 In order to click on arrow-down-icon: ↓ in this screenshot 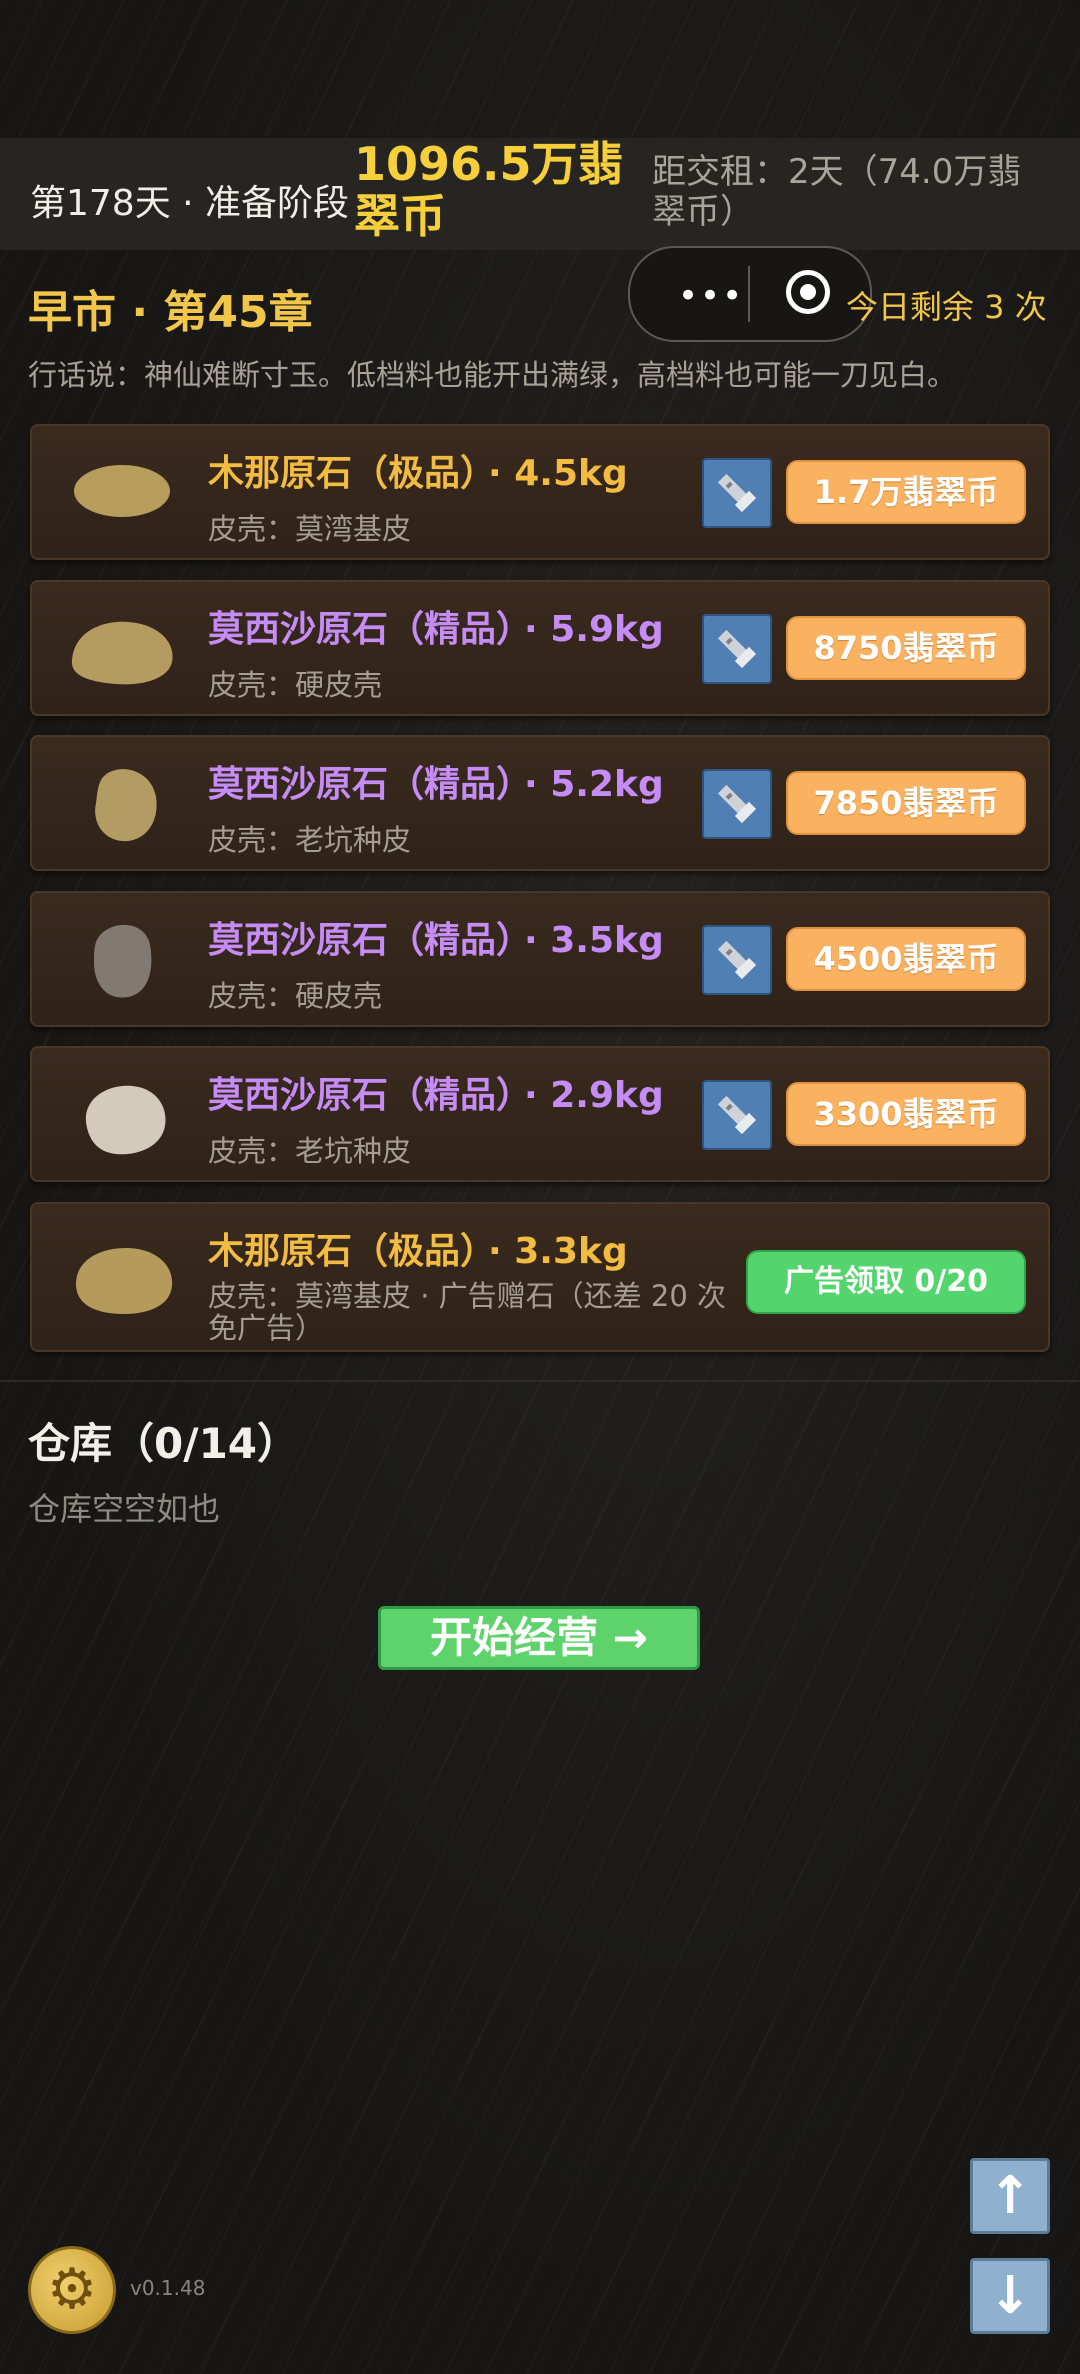, I will do `click(1010, 2296)`.